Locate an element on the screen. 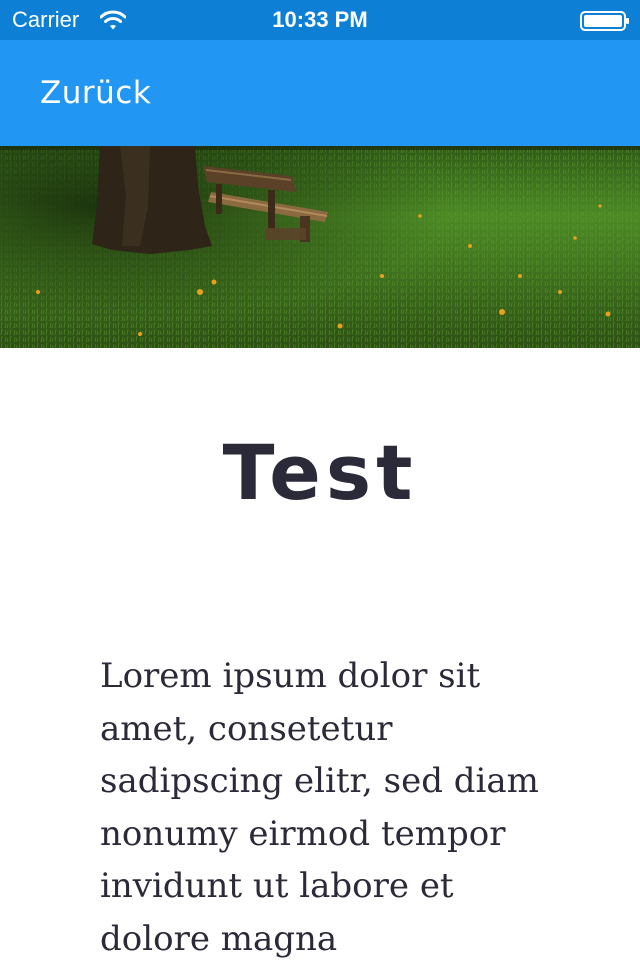 This screenshot has width=640, height=960. back-button: Zurück is located at coordinates (95, 93).